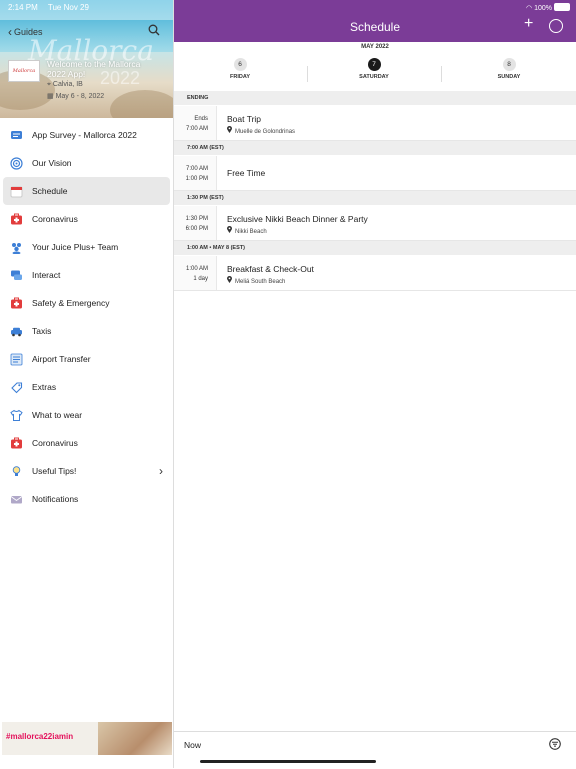 The height and width of the screenshot is (769, 576). Describe the element at coordinates (16, 275) in the screenshot. I see `chat-icon` at that location.